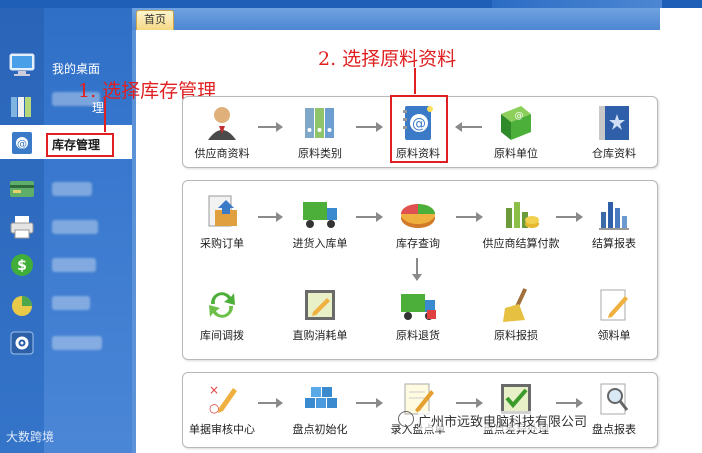  Describe the element at coordinates (614, 243) in the screenshot. I see `item-label: 结算报表` at that location.